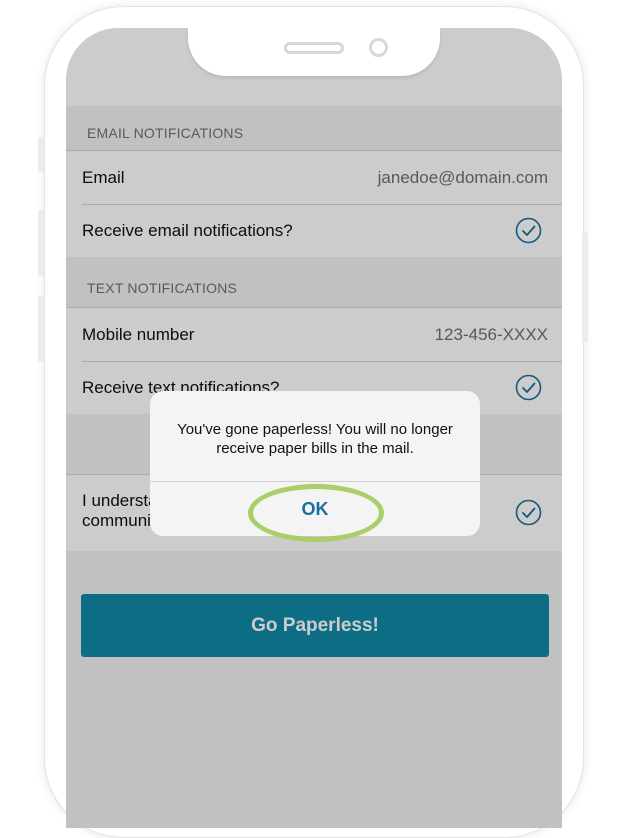 The height and width of the screenshot is (838, 623). Describe the element at coordinates (585, 287) in the screenshot. I see `side-button-power` at that location.